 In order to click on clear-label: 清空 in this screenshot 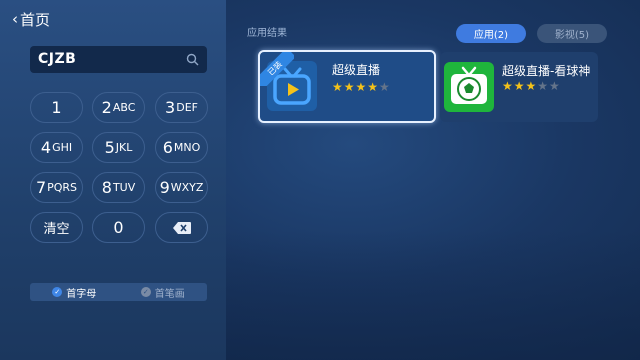, I will do `click(56, 229)`.